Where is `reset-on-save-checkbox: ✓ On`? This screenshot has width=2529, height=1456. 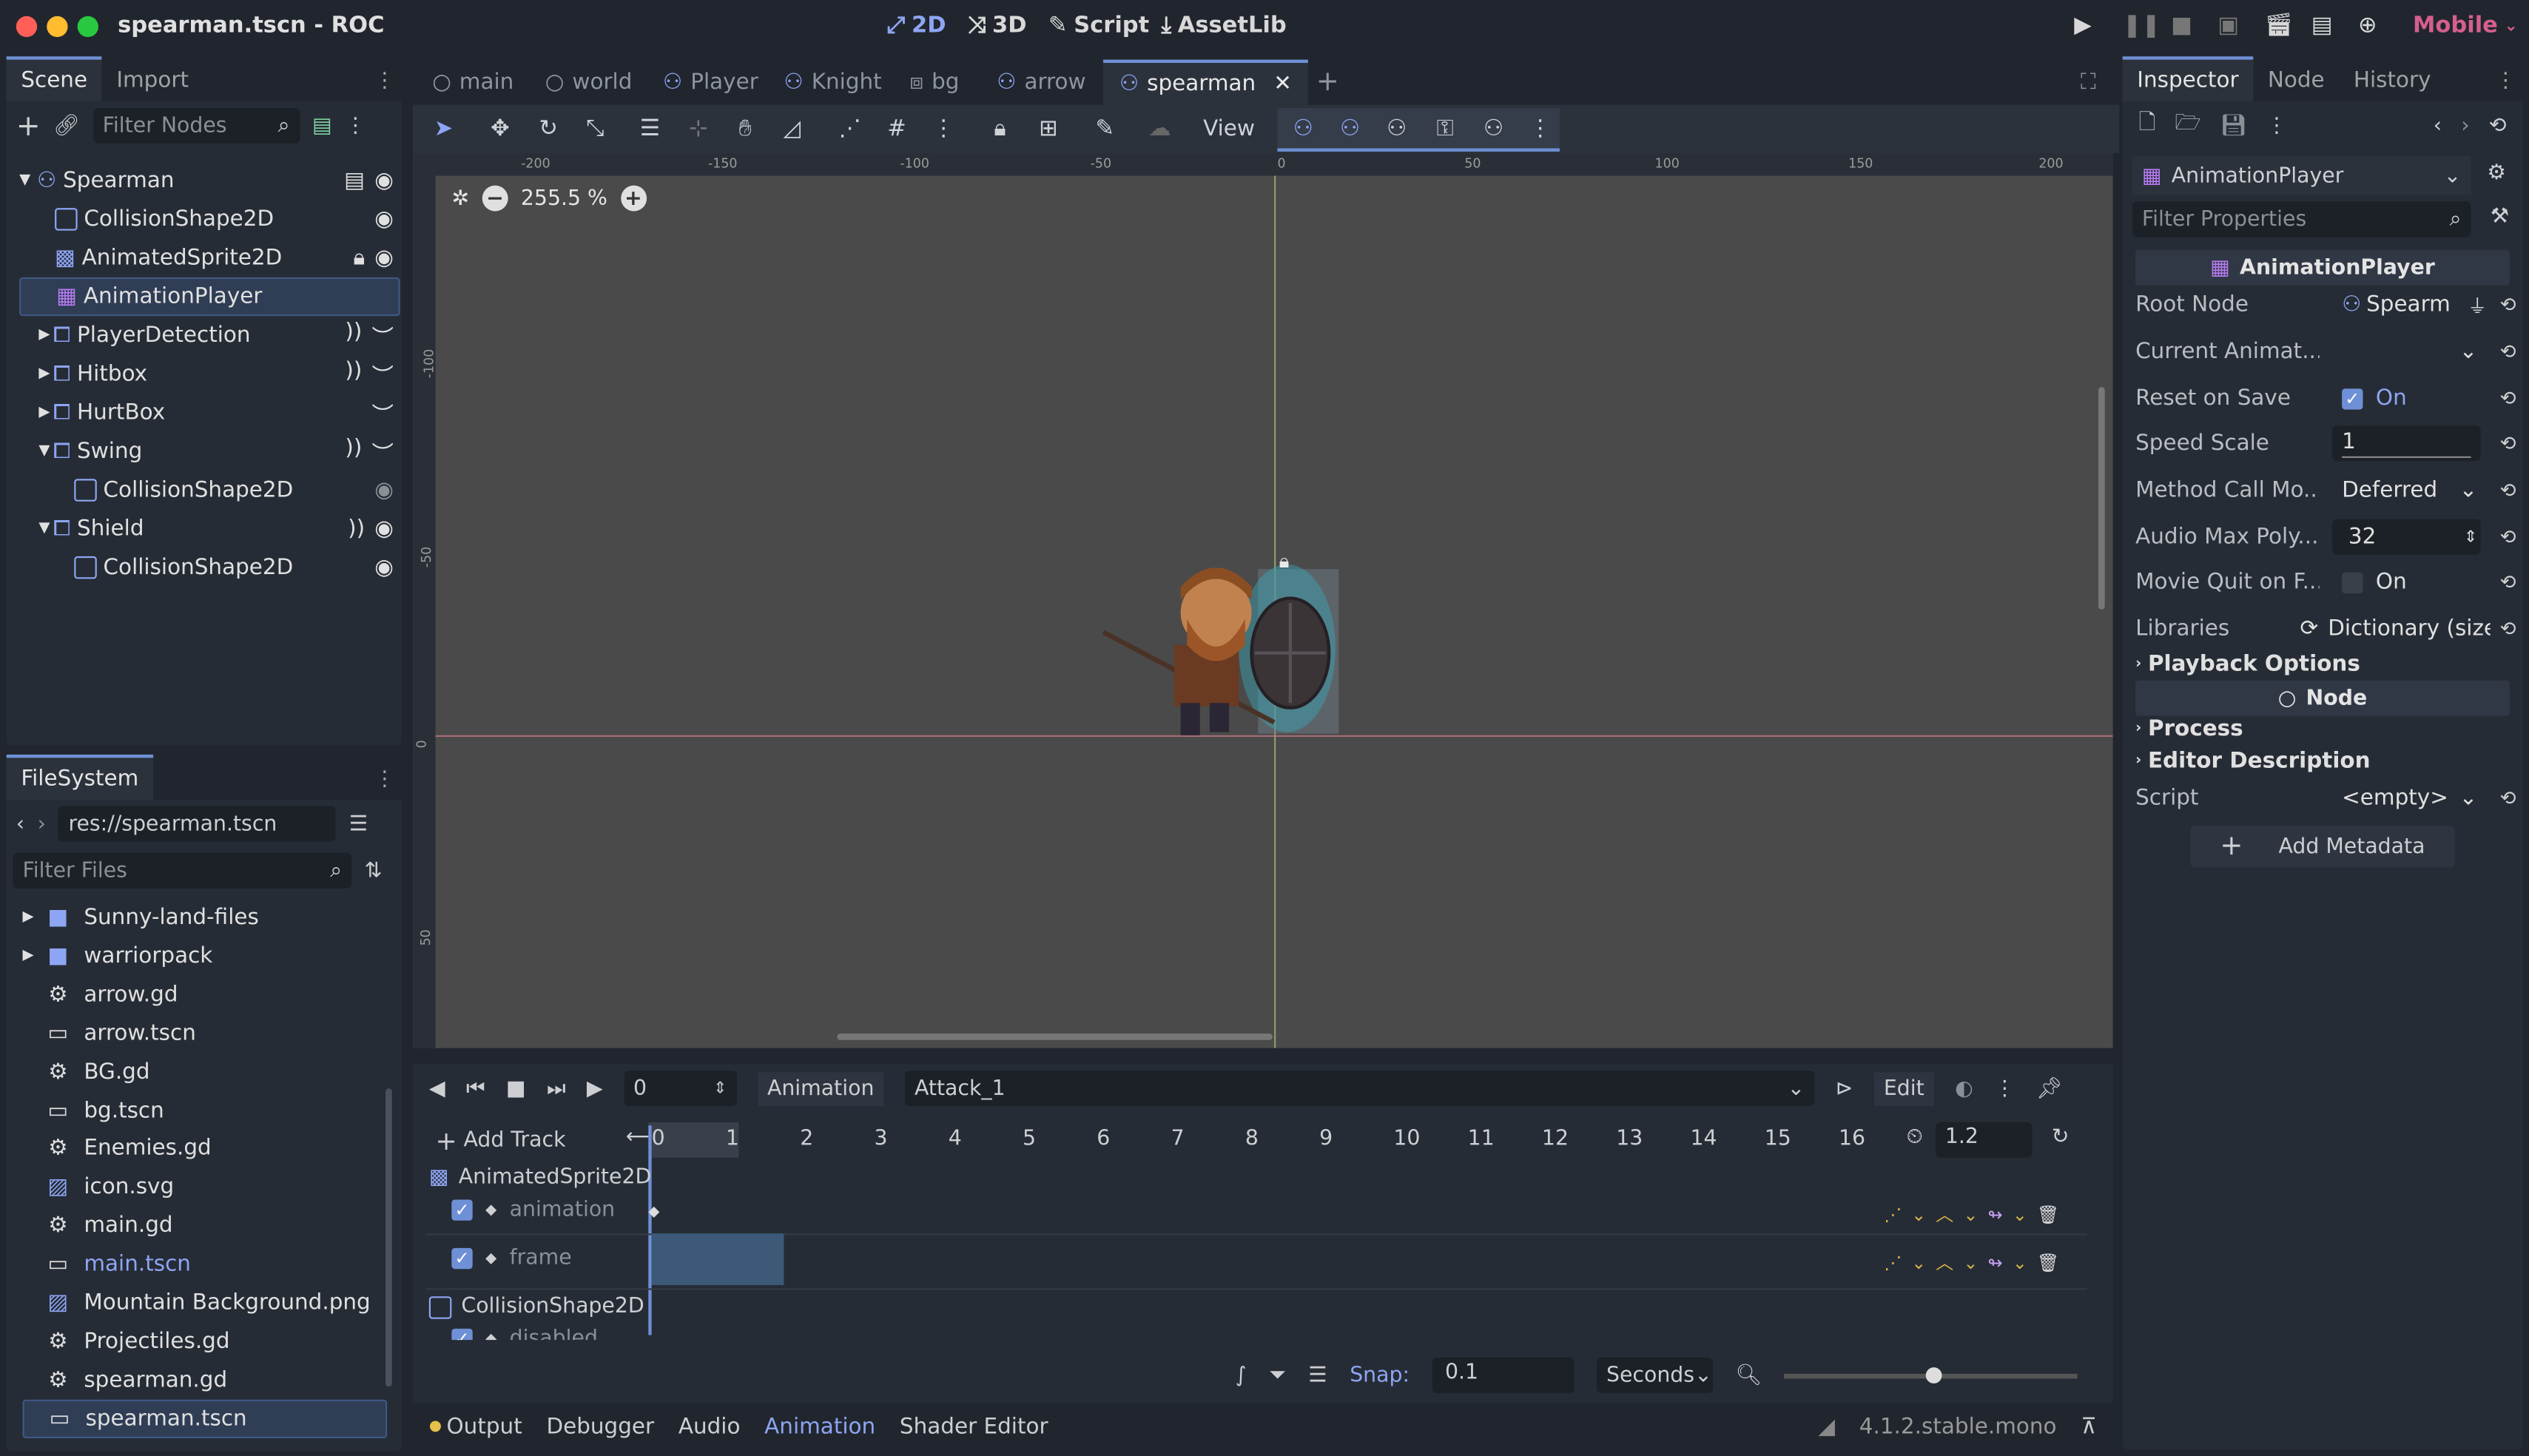
reset-on-save-checkbox: ✓ On is located at coordinates (2406, 398).